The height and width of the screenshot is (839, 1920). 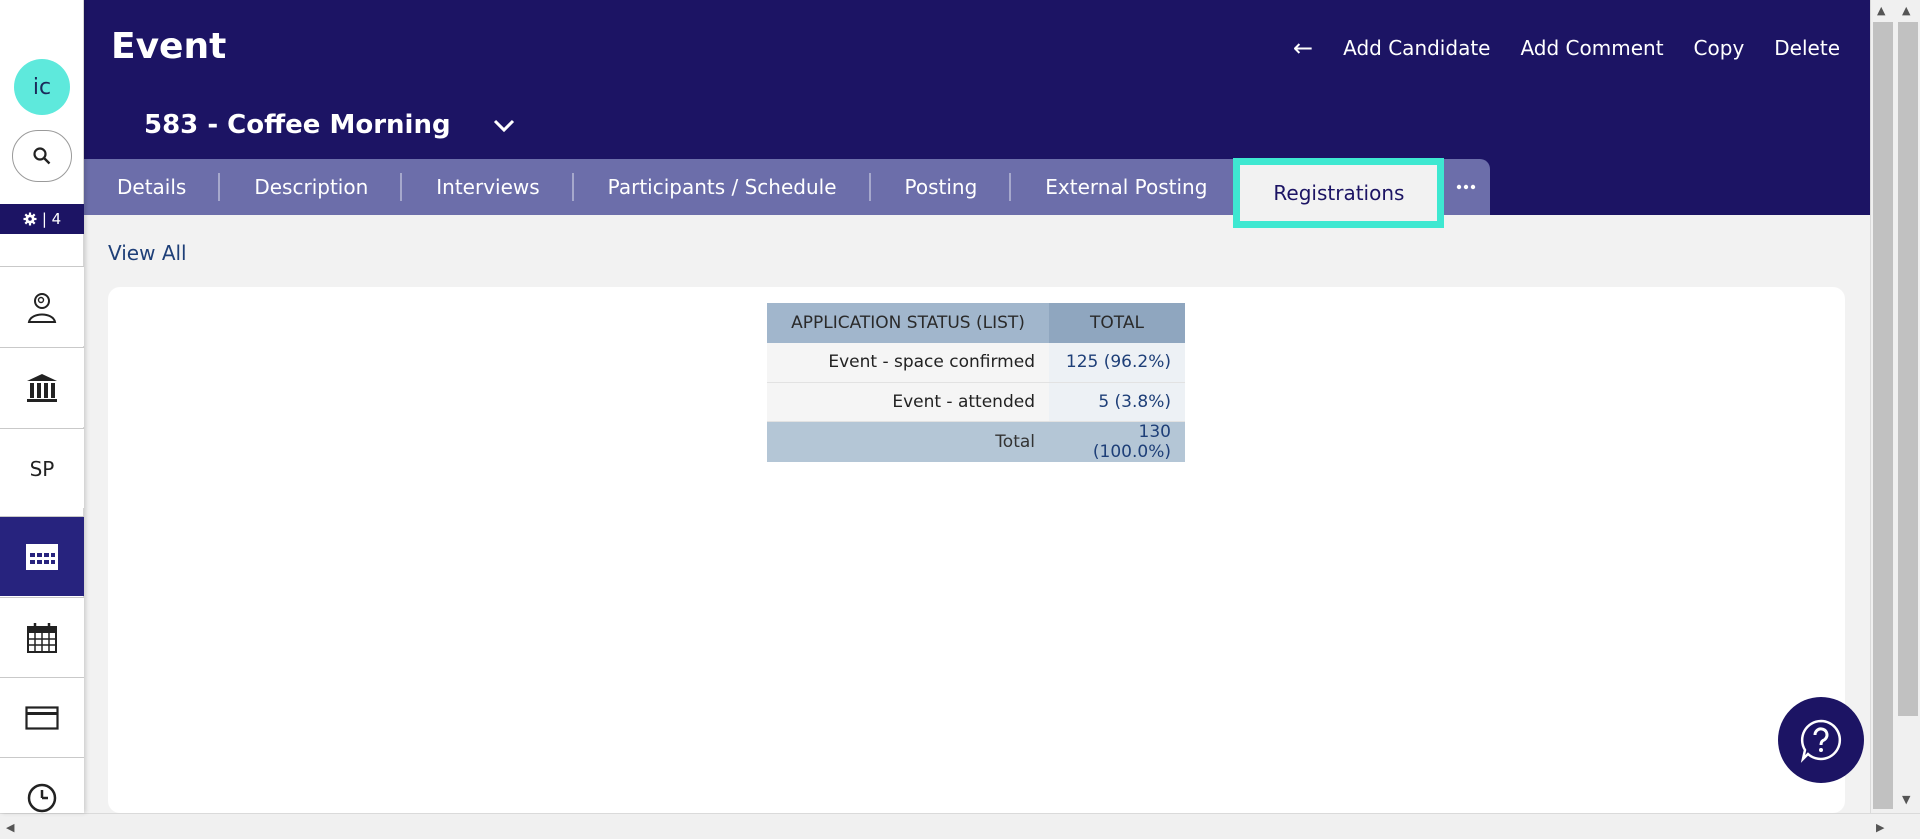 I want to click on row-label: Event - attended, so click(x=908, y=402).